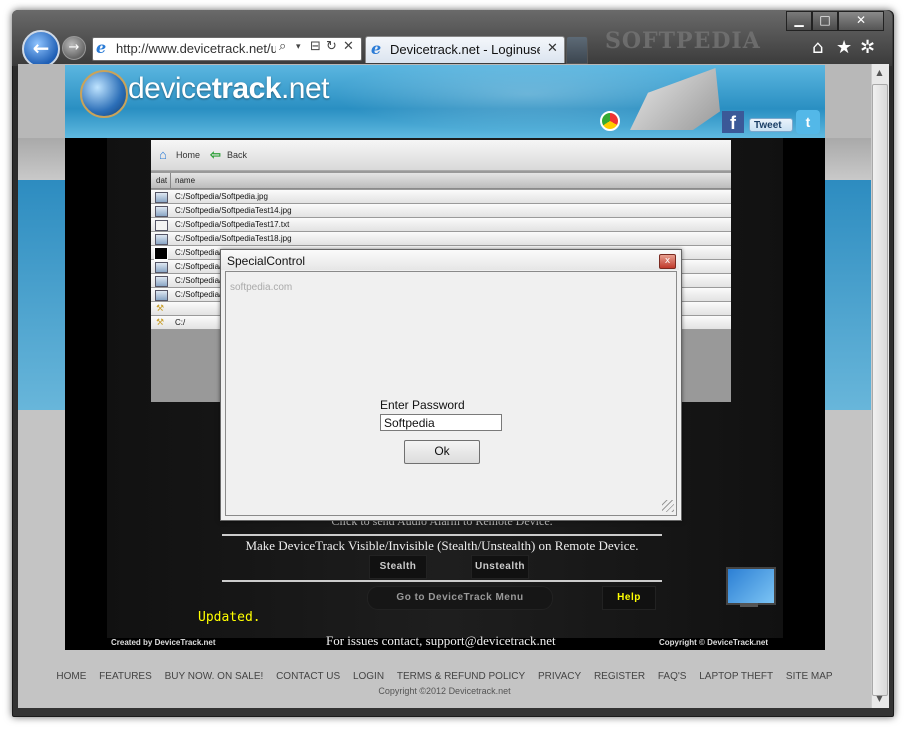  I want to click on footer-link-site-map: SITE MAP, so click(809, 676).